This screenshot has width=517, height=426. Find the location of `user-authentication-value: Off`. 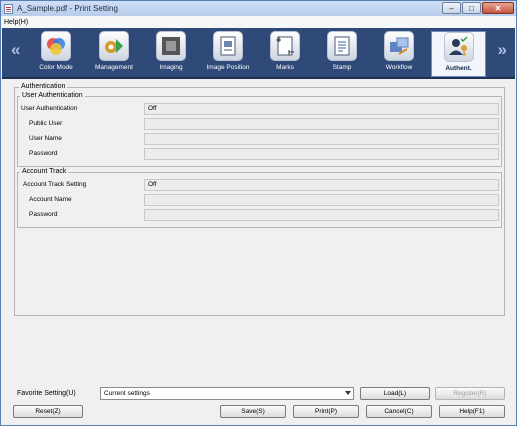

user-authentication-value: Off is located at coordinates (321, 109).